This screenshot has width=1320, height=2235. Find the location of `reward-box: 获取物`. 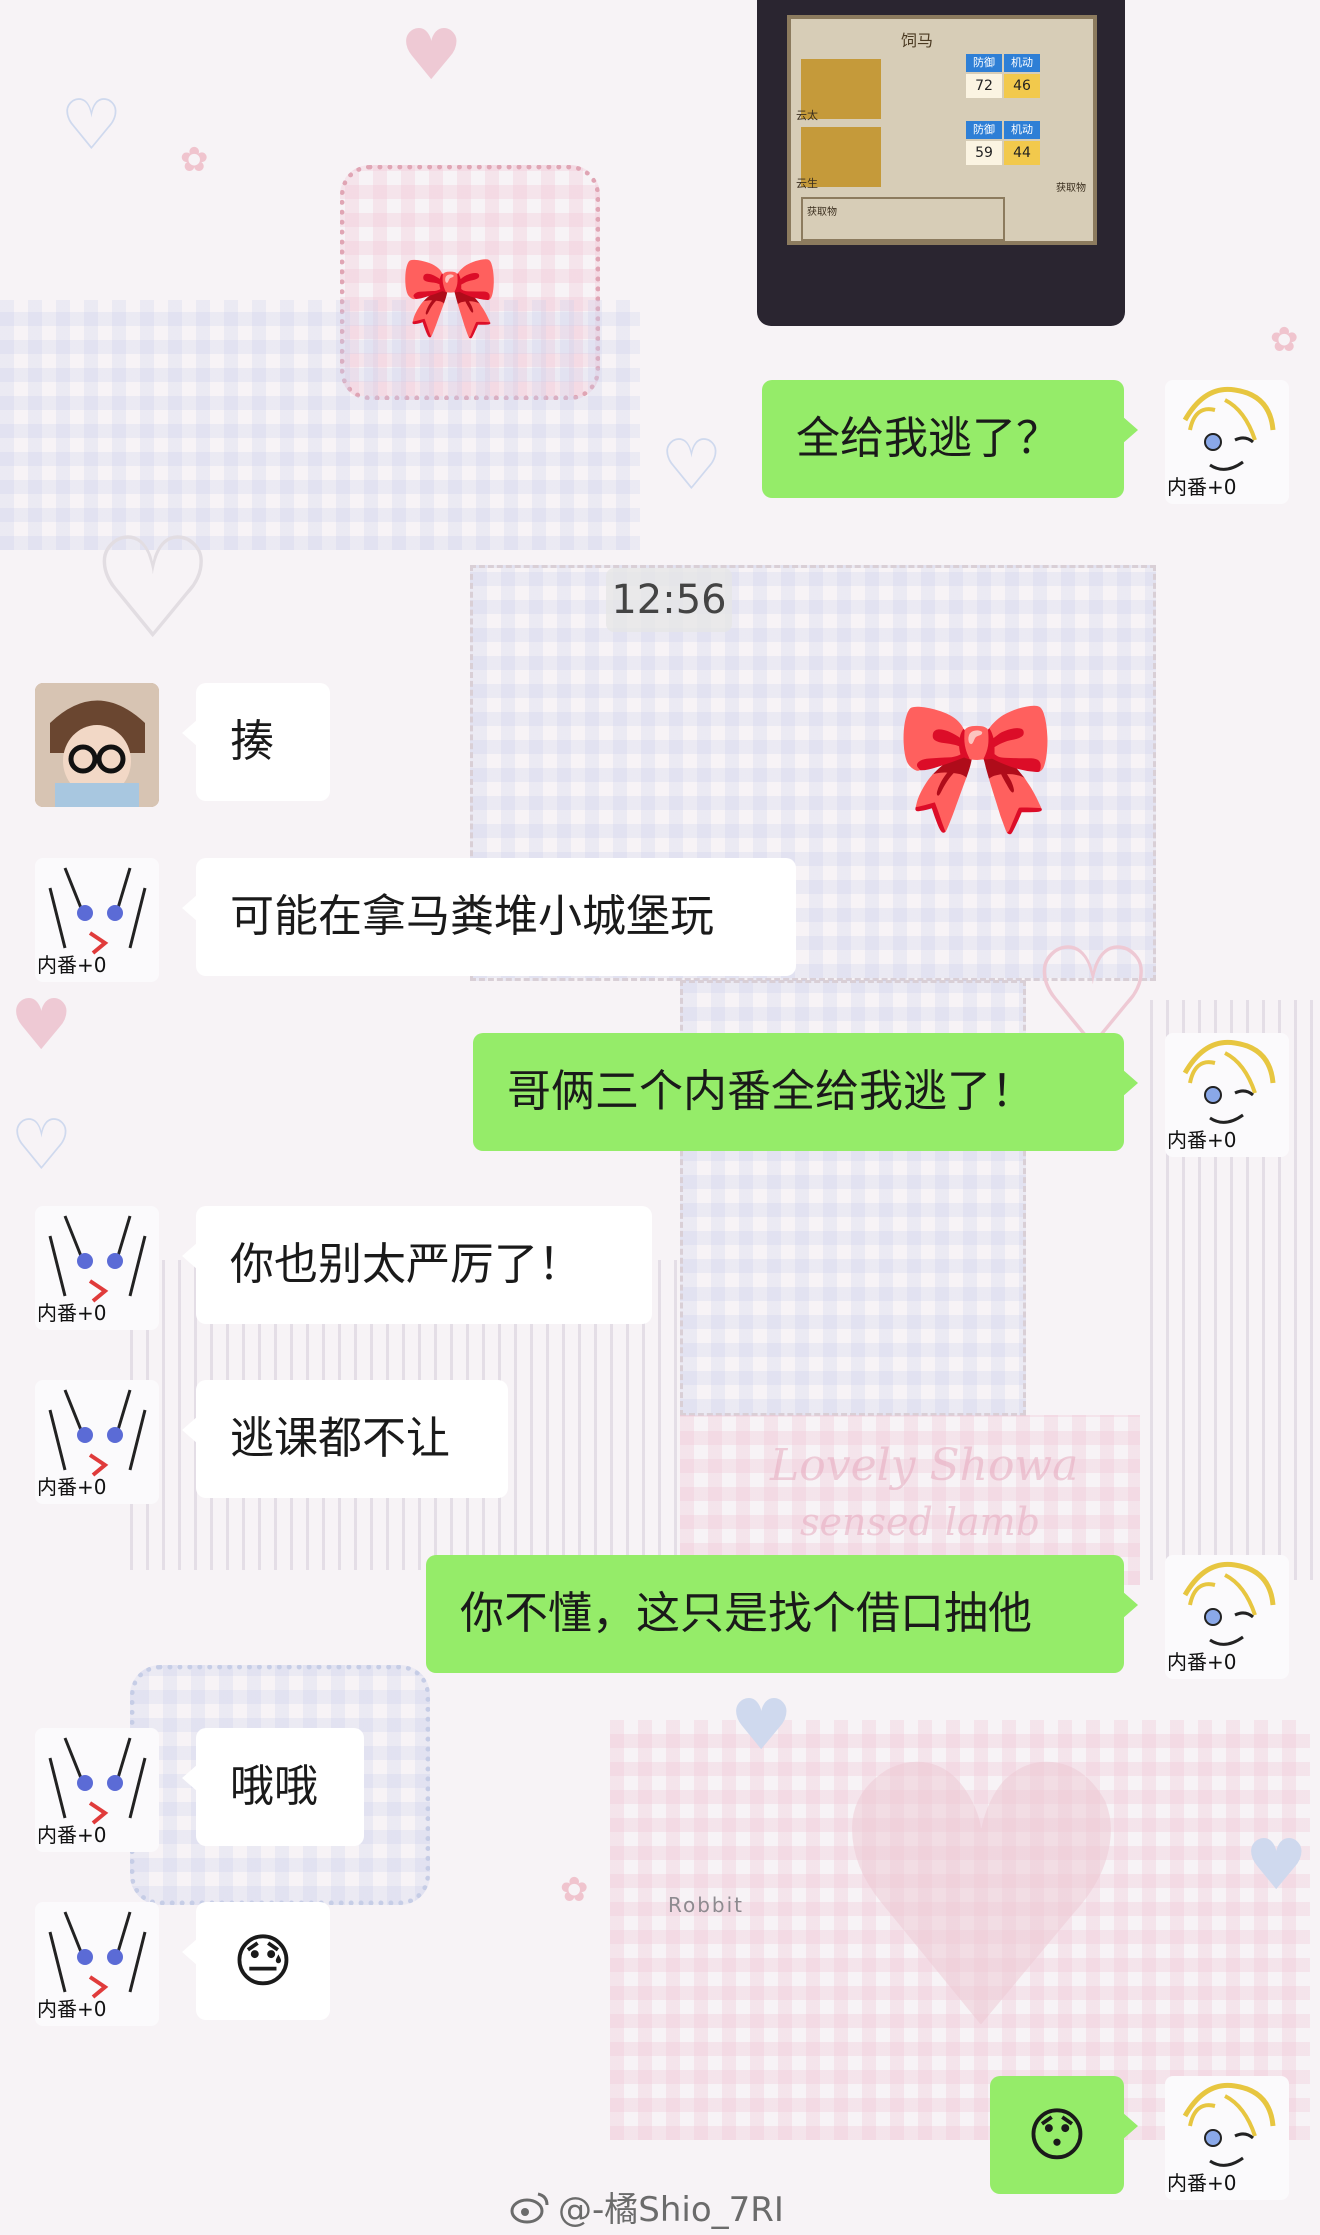

reward-box: 获取物 is located at coordinates (903, 219).